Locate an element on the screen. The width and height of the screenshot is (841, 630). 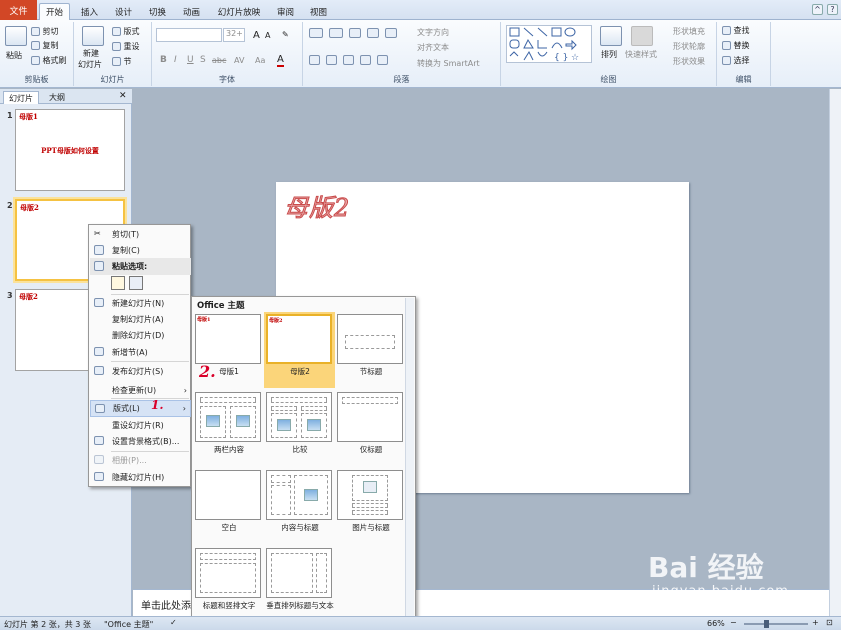
list-buttons is located at coordinates (359, 34).